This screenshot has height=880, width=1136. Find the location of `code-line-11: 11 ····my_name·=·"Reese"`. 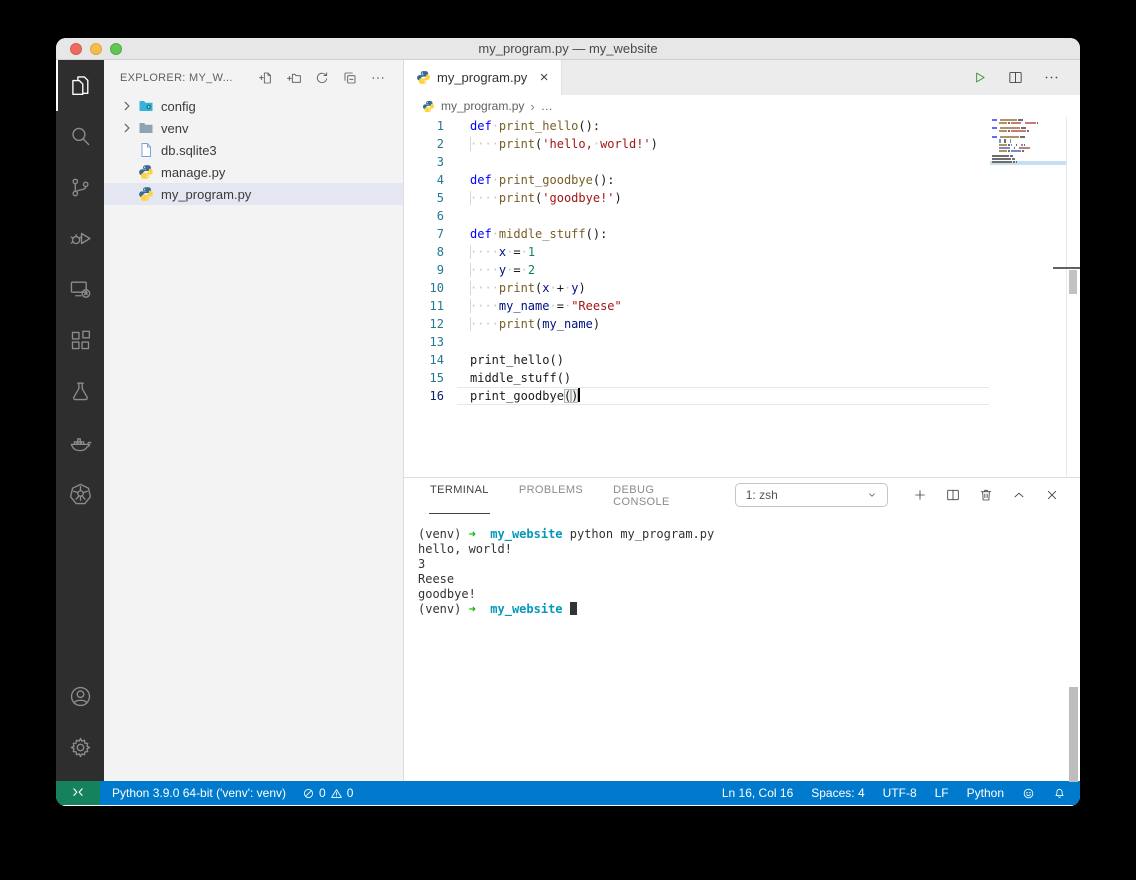

code-line-11: 11 ····my_name·=·"Reese" is located at coordinates (742, 306).